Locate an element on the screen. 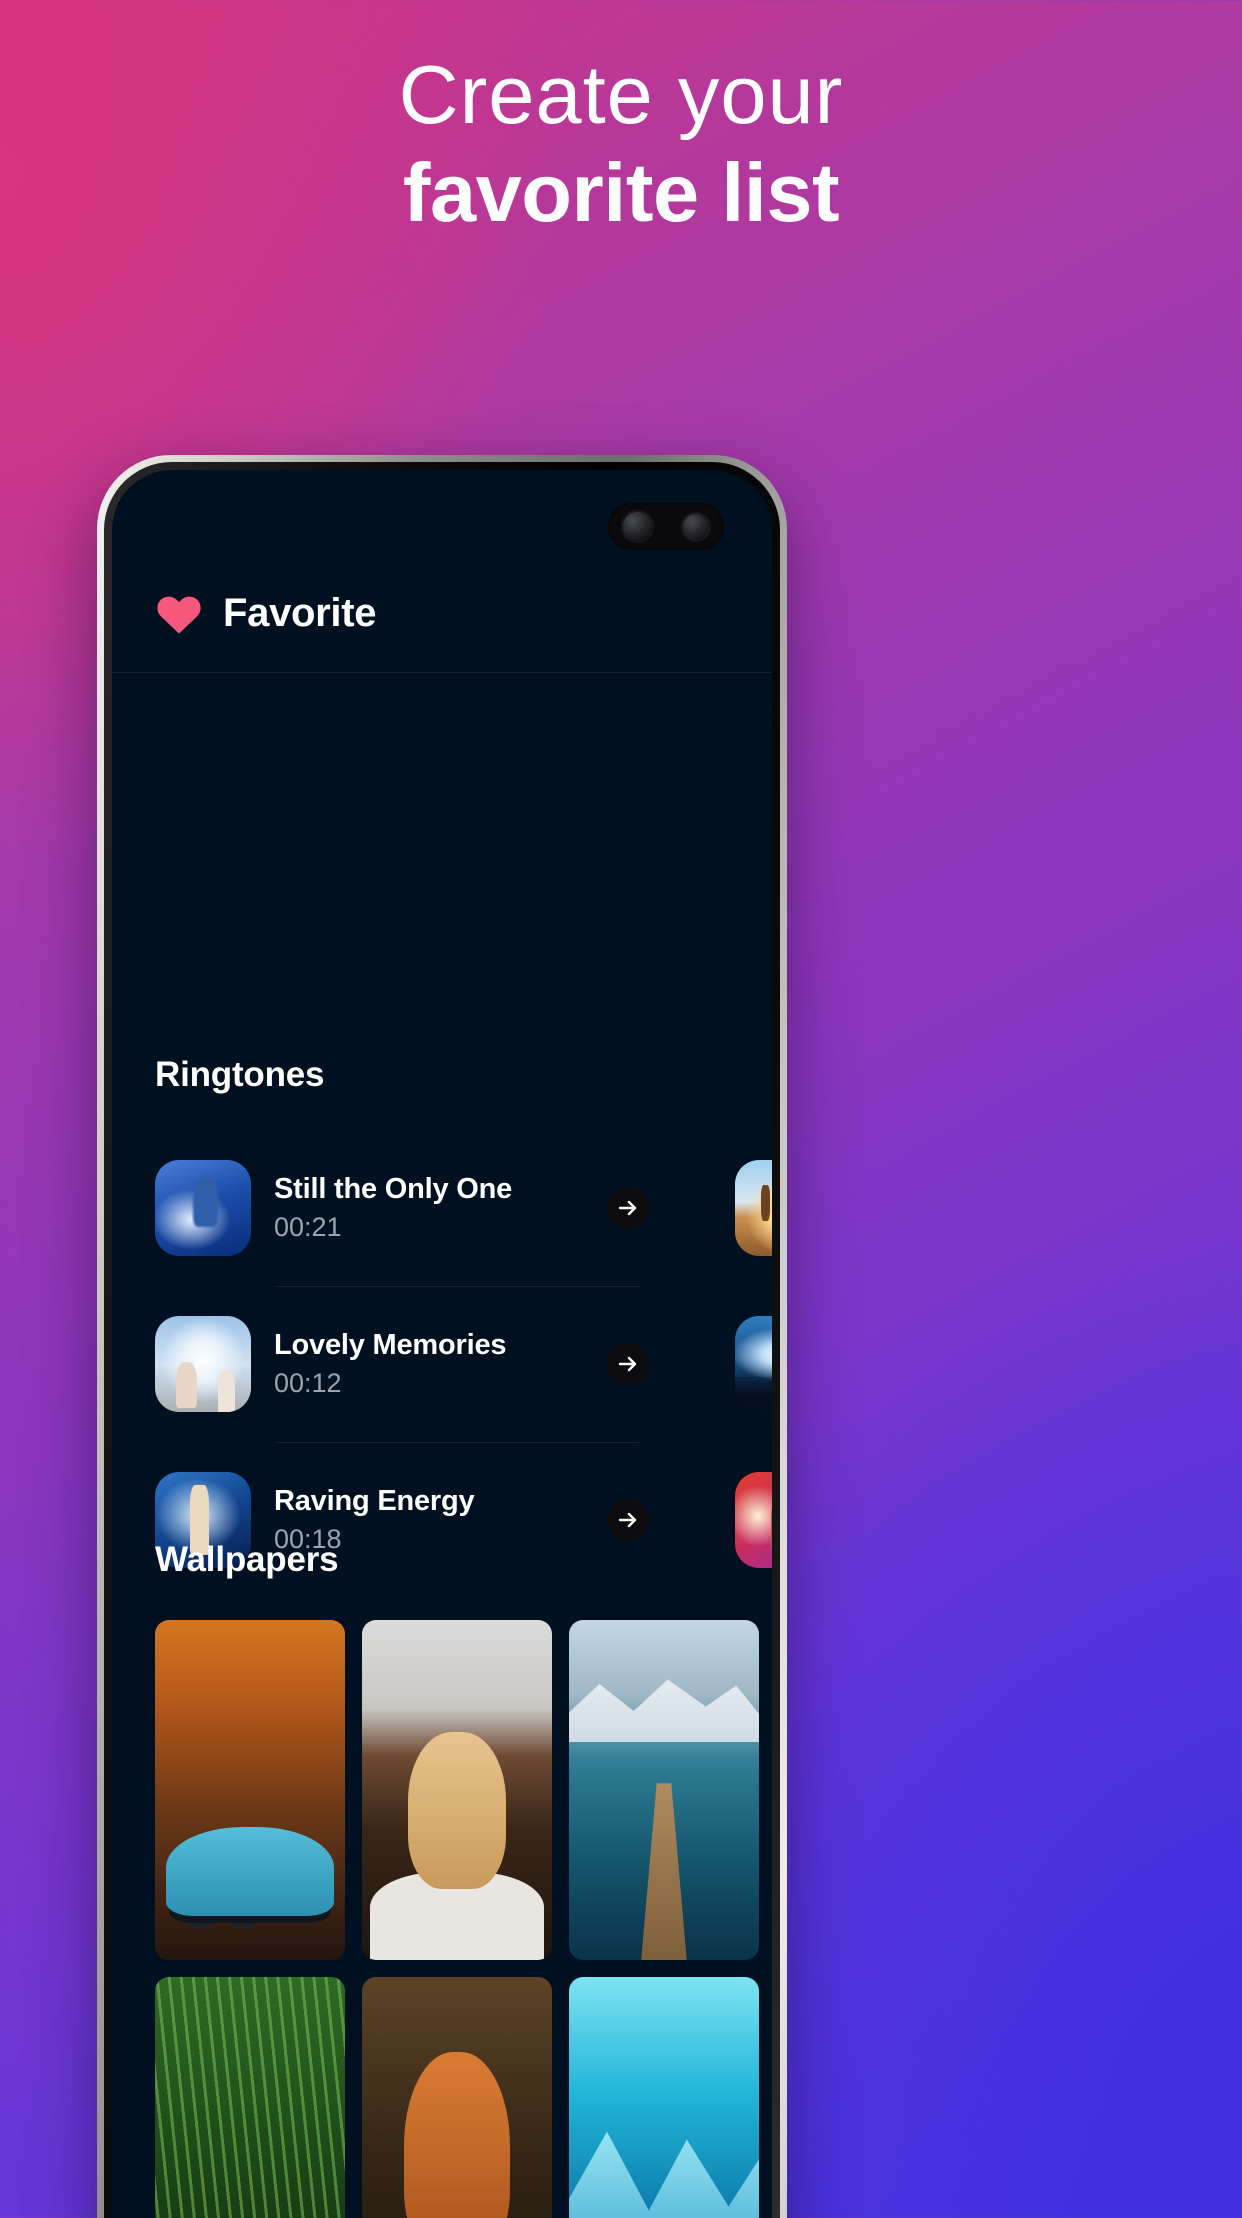 The image size is (1242, 2218). app-header: Favorite is located at coordinates (442, 613).